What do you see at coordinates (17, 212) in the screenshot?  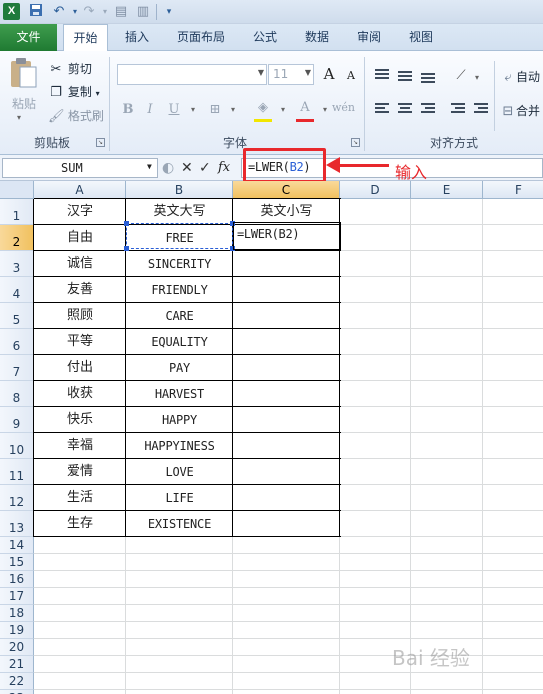 I see `row-header-1: 1` at bounding box center [17, 212].